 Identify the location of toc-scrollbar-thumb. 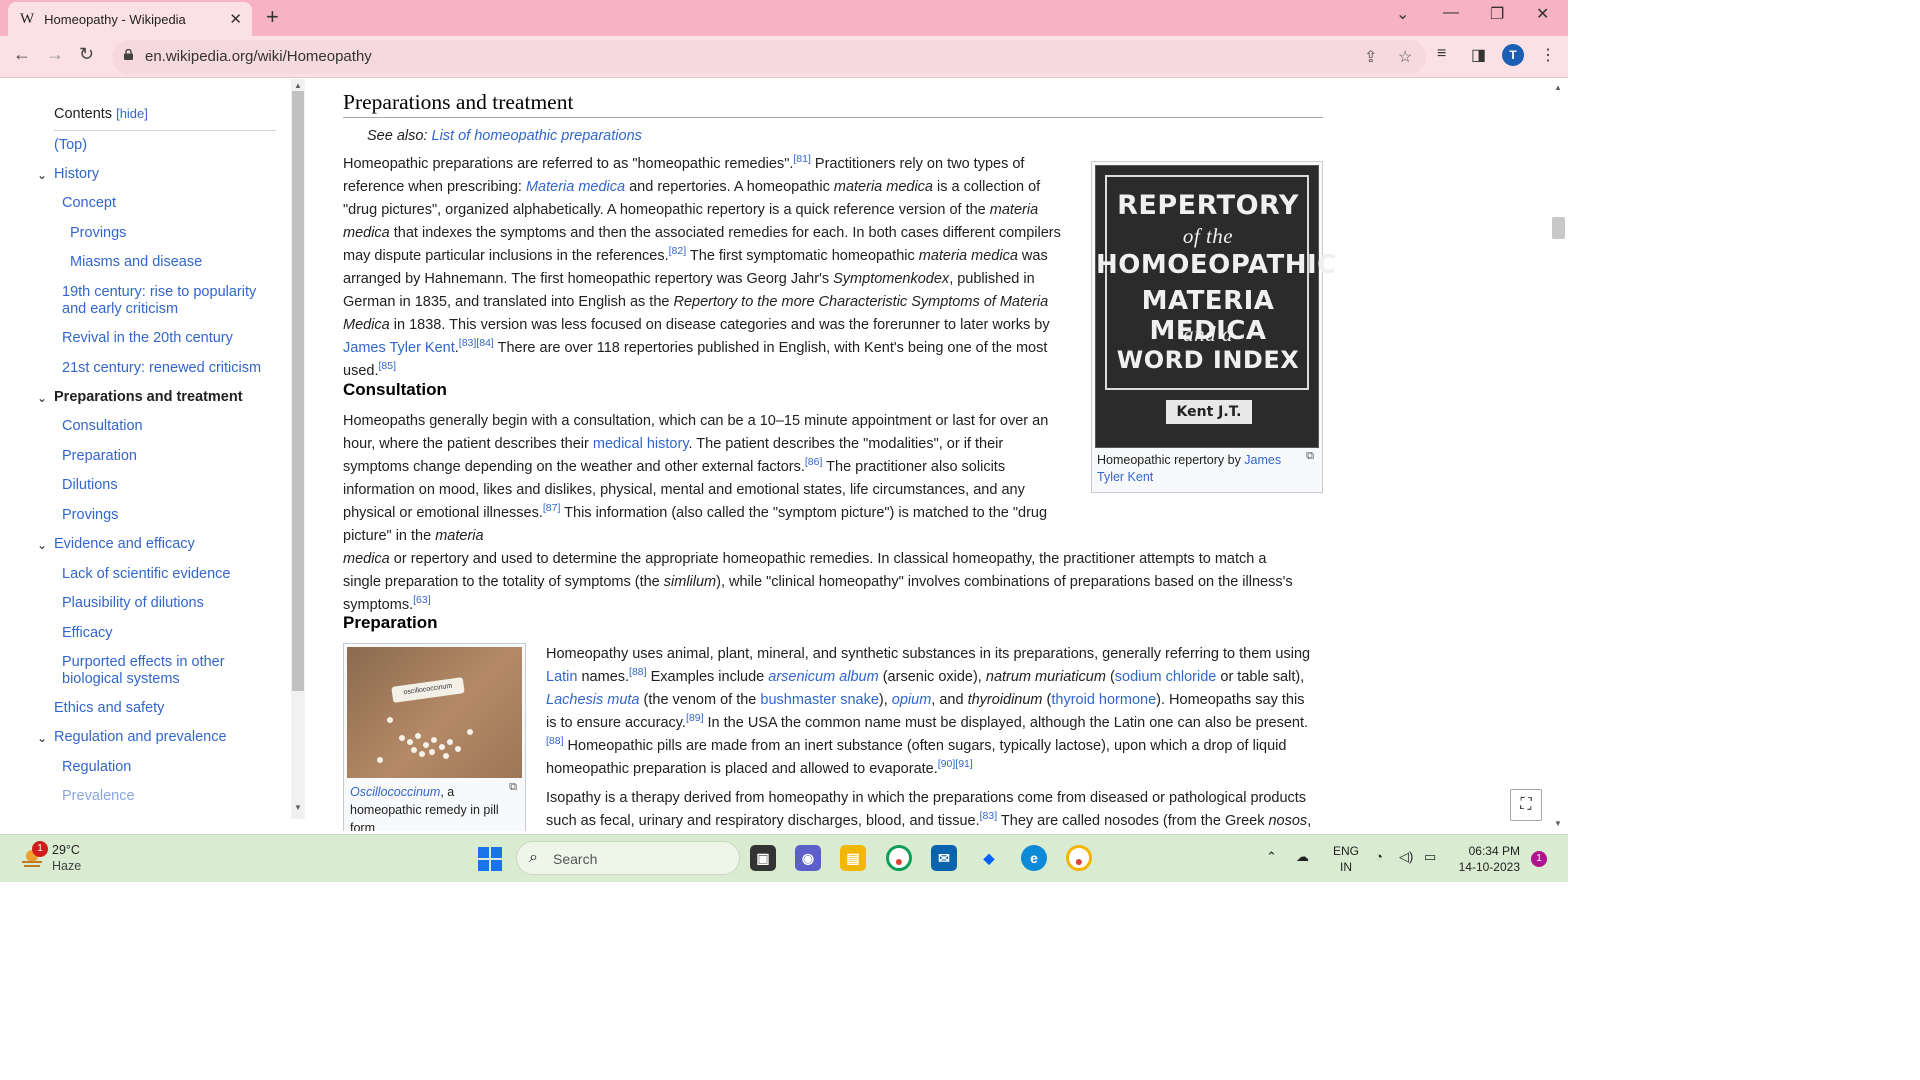
(298, 391).